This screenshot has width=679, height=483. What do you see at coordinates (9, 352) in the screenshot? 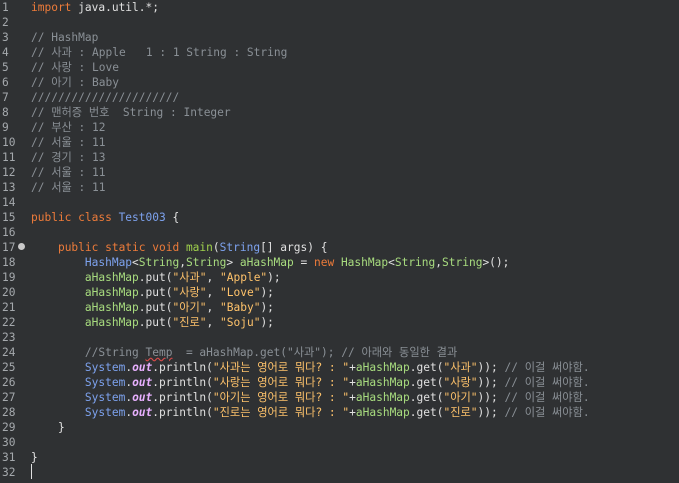
I see `line-number: 24` at bounding box center [9, 352].